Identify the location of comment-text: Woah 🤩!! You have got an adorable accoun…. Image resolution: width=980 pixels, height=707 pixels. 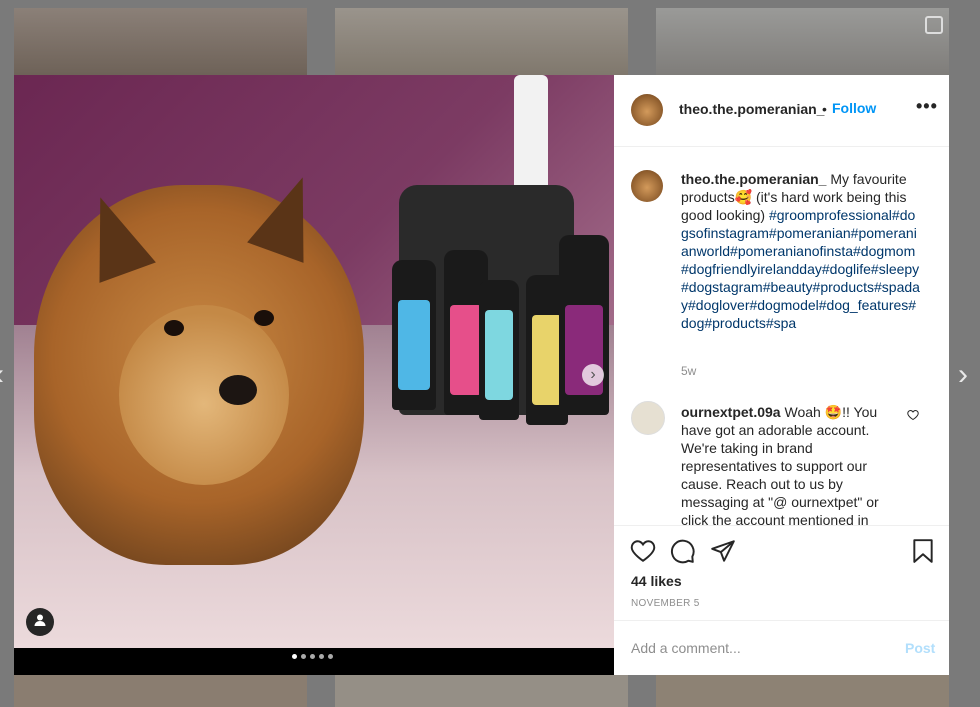
(780, 464).